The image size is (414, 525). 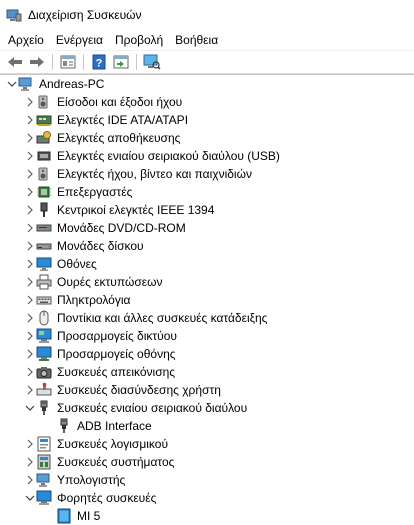 What do you see at coordinates (44, 408) in the screenshot?
I see `usb-plug-icon` at bounding box center [44, 408].